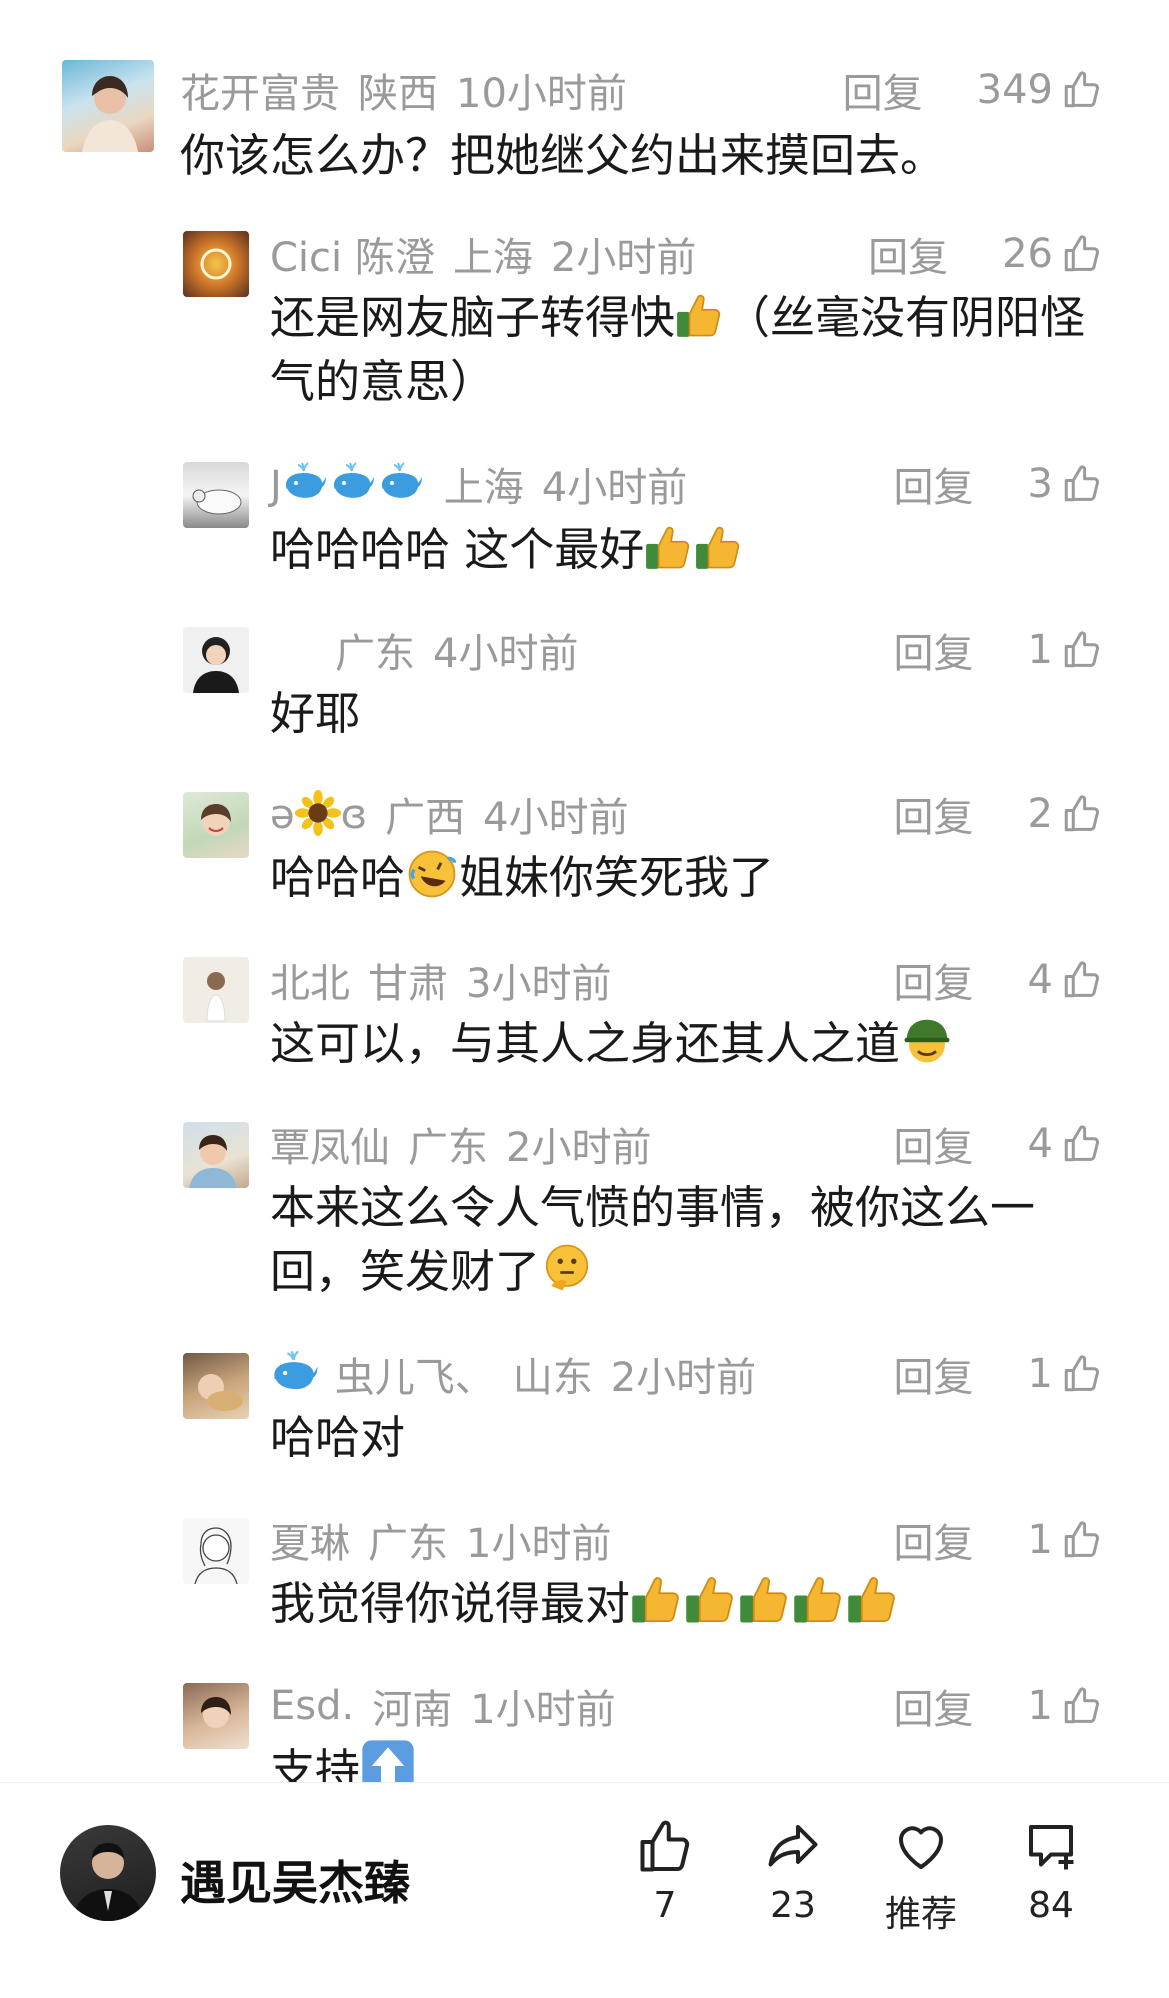  Describe the element at coordinates (295, 1880) in the screenshot. I see `author-name: 遇见吴杰臻` at that location.